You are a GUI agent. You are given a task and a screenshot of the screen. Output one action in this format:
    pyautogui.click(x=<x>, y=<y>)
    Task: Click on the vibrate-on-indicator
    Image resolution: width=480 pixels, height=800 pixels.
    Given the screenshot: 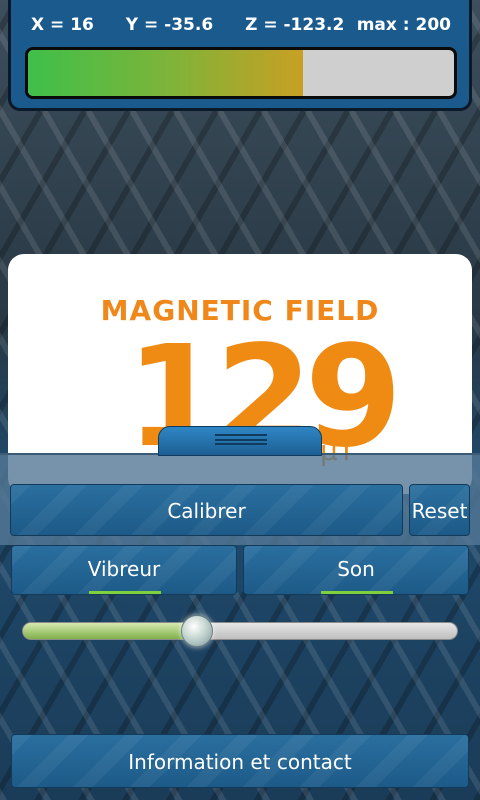 What is the action you would take?
    pyautogui.click(x=125, y=592)
    